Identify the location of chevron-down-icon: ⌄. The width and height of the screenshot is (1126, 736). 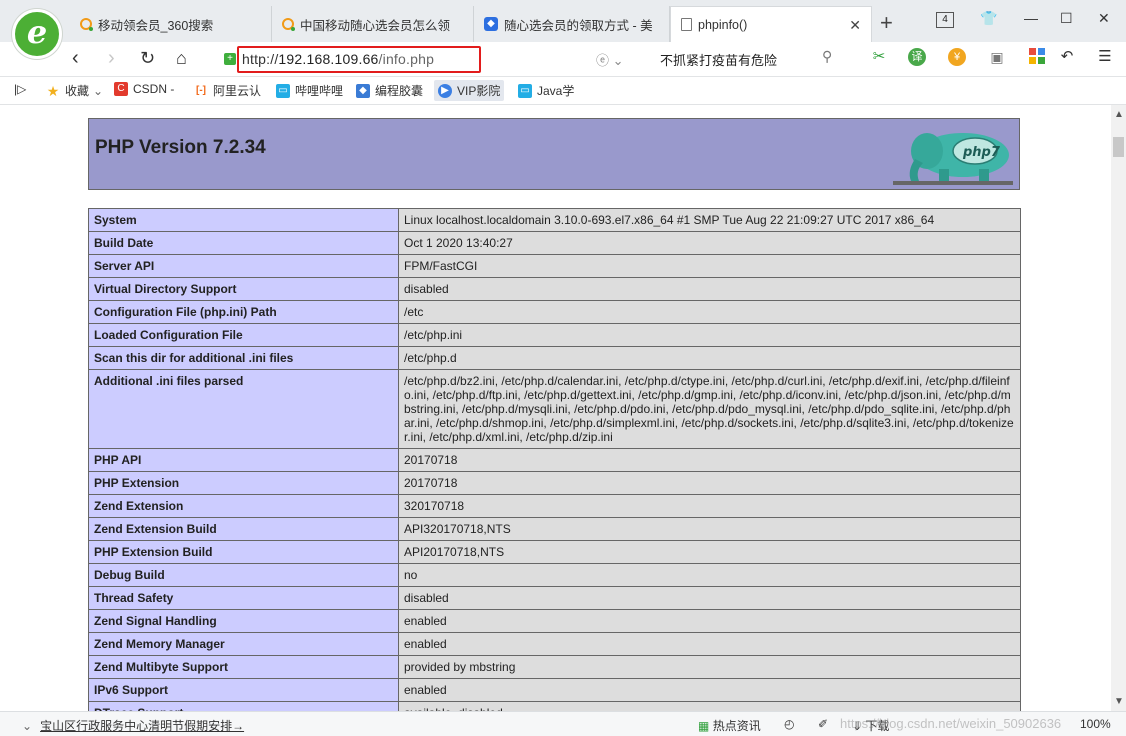
(27, 726).